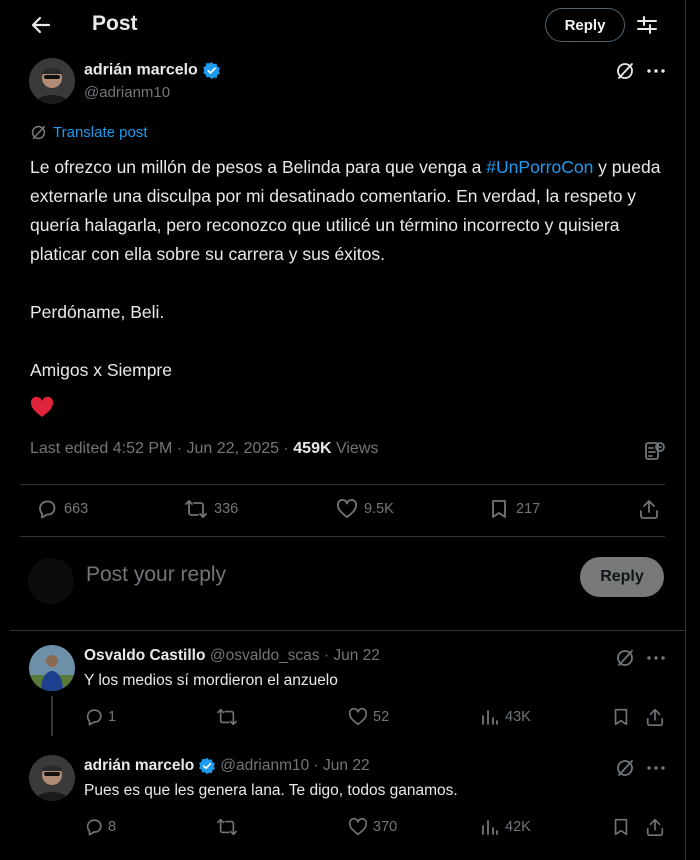  What do you see at coordinates (226, 509) in the screenshot?
I see `repost-count: 336` at bounding box center [226, 509].